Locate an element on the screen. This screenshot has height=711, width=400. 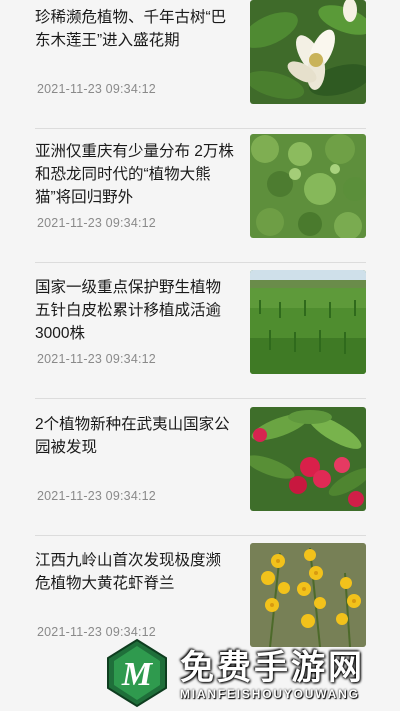
svg-text: M is located at coordinates (137, 674).